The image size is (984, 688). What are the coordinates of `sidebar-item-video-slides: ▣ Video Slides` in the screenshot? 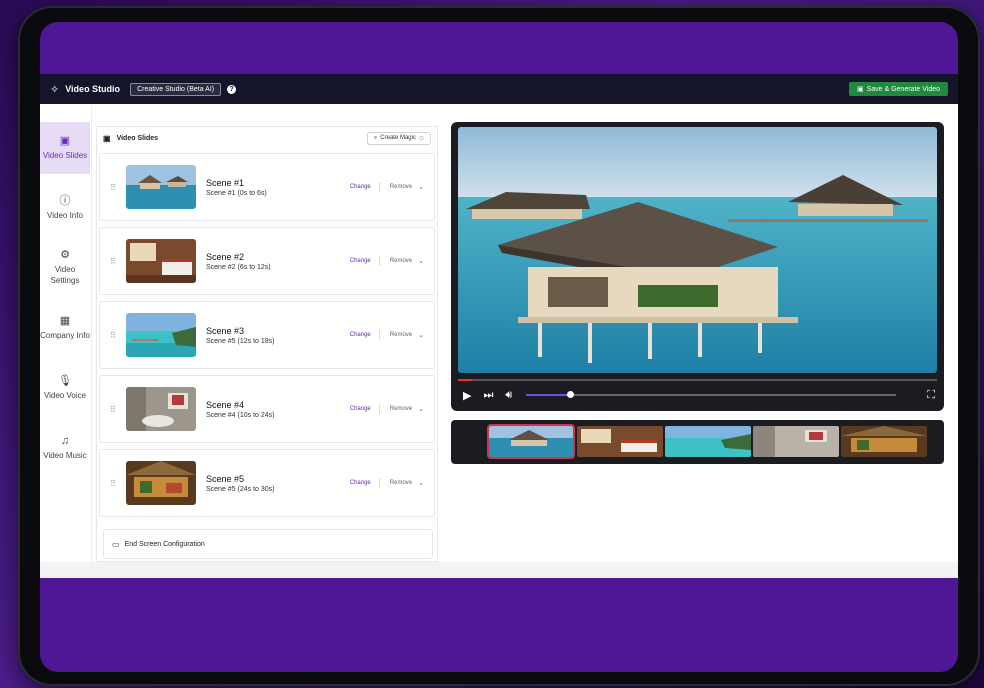 It's located at (65, 148).